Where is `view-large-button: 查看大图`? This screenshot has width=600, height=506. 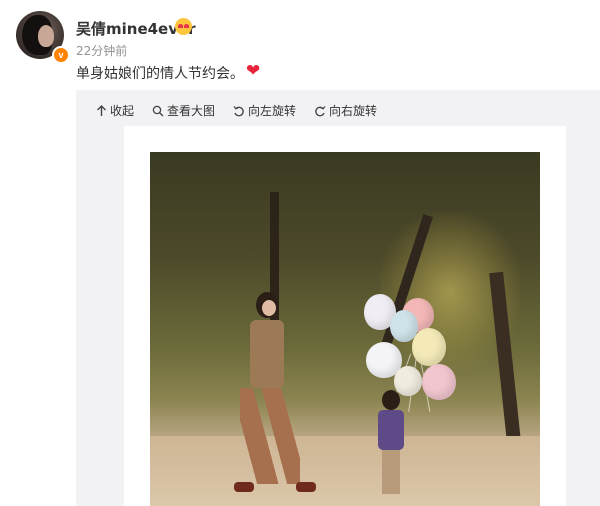
view-large-button: 查看大图 is located at coordinates (183, 110).